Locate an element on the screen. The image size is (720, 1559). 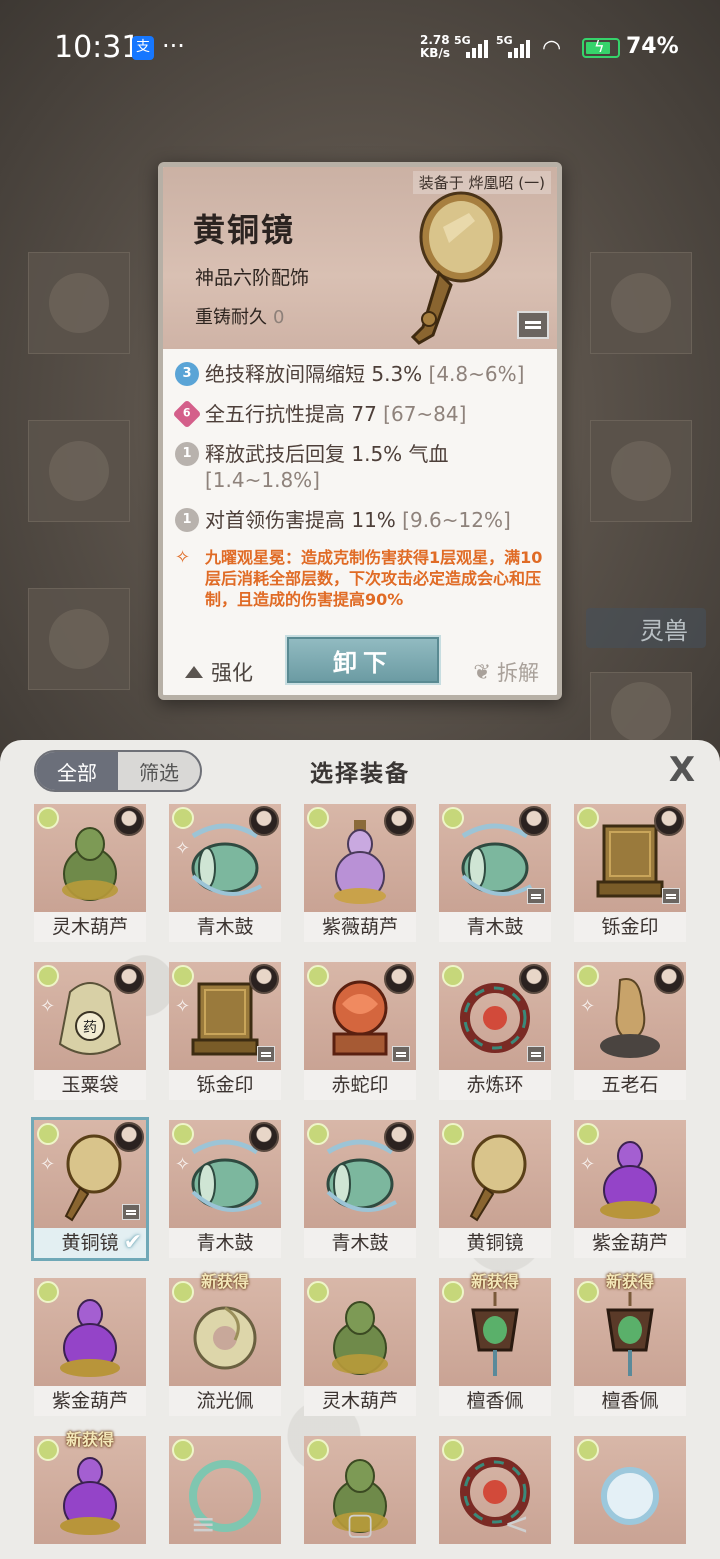
spirit-beast-button: 灵兽 is located at coordinates (646, 628).